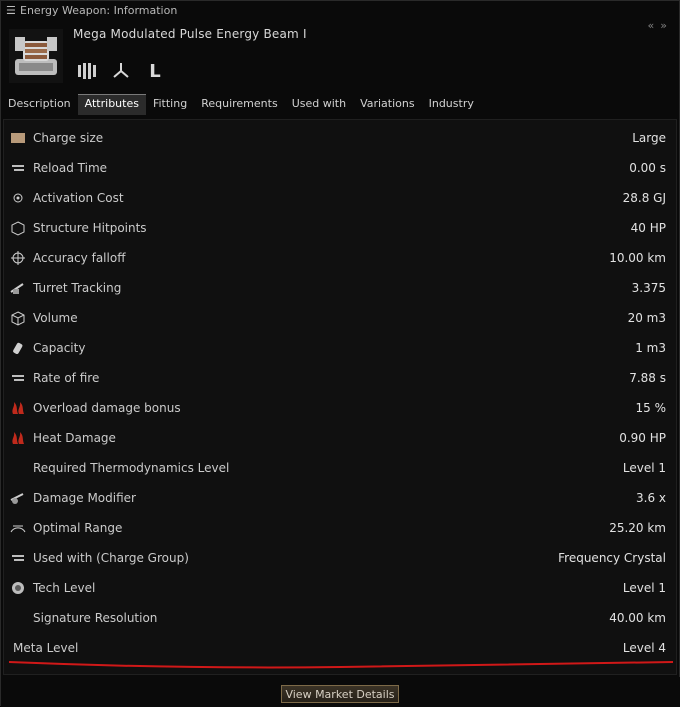 Image resolution: width=680 pixels, height=707 pixels. What do you see at coordinates (18, 318) in the screenshot?
I see `cube-icon` at bounding box center [18, 318].